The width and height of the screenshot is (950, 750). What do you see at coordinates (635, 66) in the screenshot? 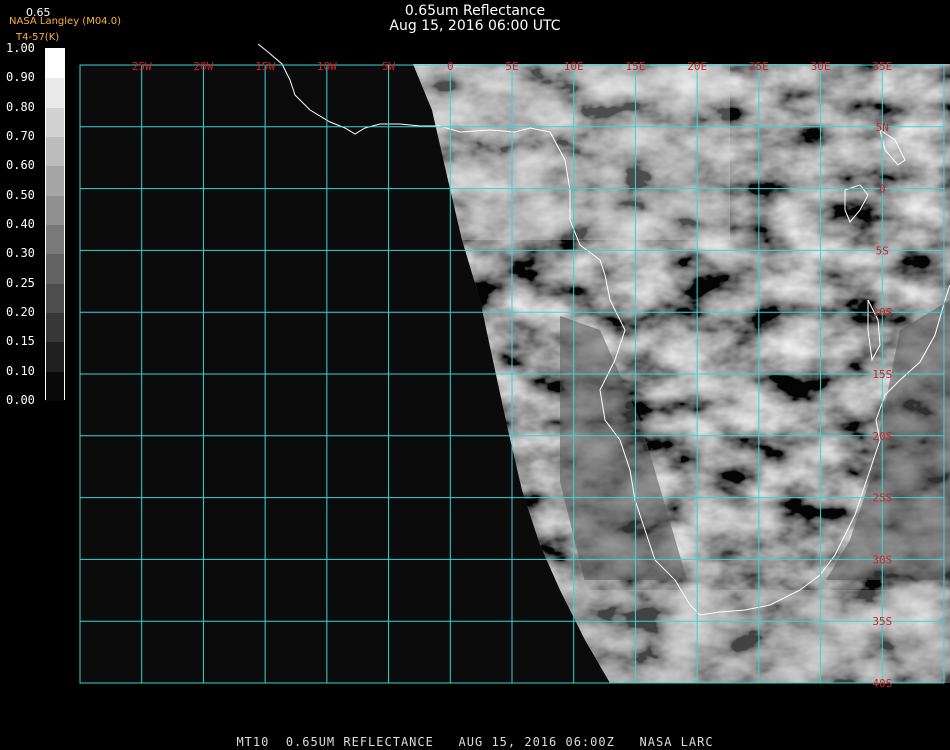
I see `lon-label: 15E` at bounding box center [635, 66].